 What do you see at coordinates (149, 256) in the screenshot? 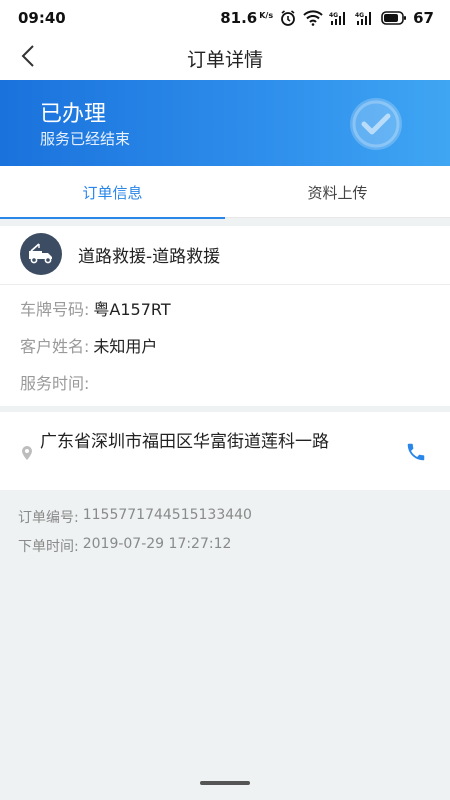
I see `service-name: 道路救援-道路救援` at bounding box center [149, 256].